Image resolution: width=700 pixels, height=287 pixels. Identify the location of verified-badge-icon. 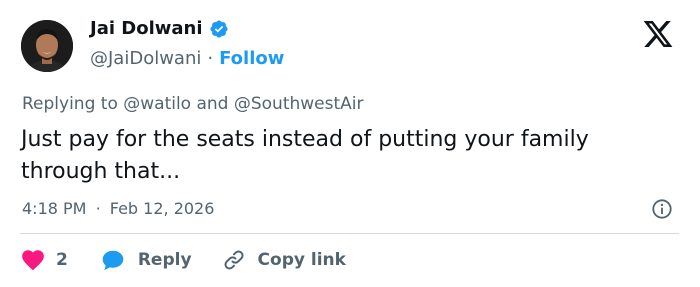
(218, 28).